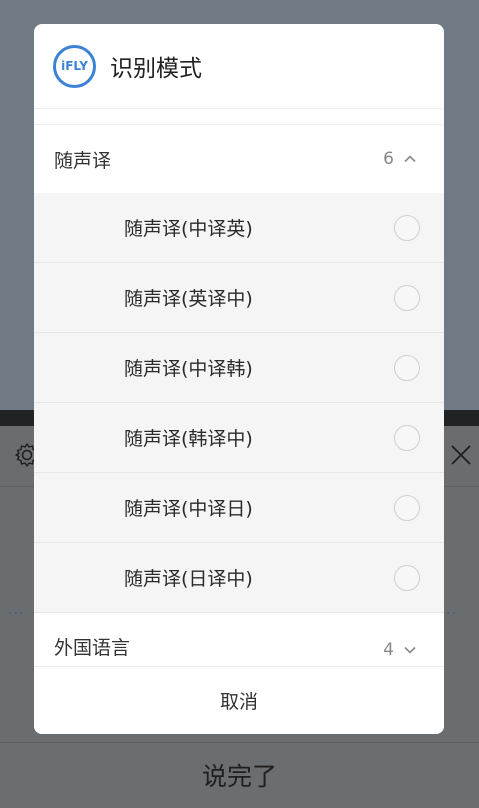 The width and height of the screenshot is (479, 808). Describe the element at coordinates (74, 66) in the screenshot. I see `ifly-logo: iFLY` at that location.